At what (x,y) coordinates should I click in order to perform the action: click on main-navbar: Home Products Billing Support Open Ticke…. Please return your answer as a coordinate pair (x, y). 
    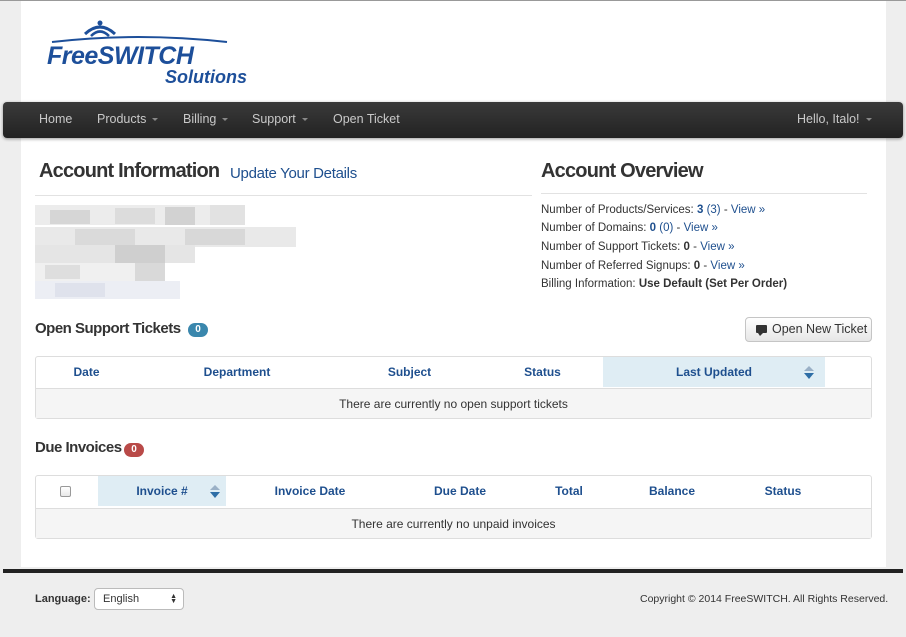
    Looking at the image, I should click on (453, 120).